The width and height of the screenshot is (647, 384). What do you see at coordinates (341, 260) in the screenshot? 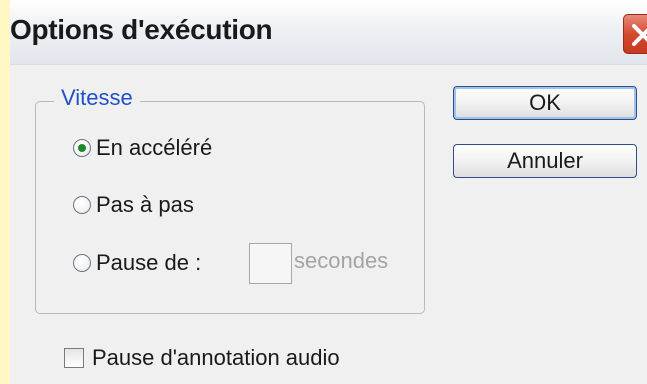
I see `seconds-unit-label: secondes` at bounding box center [341, 260].